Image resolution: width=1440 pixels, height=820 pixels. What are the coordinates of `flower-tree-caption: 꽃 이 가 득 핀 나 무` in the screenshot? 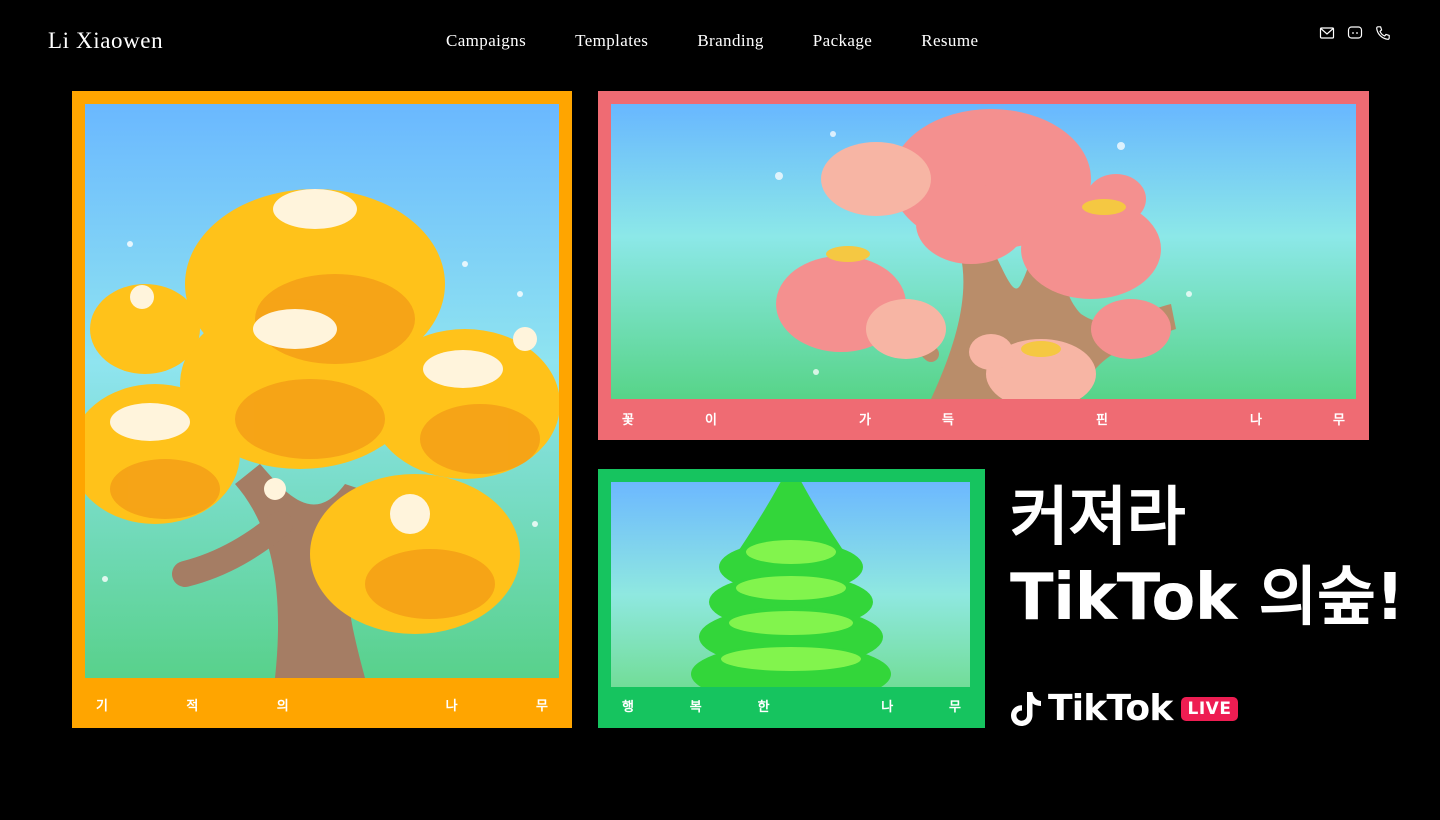 It's located at (983, 418).